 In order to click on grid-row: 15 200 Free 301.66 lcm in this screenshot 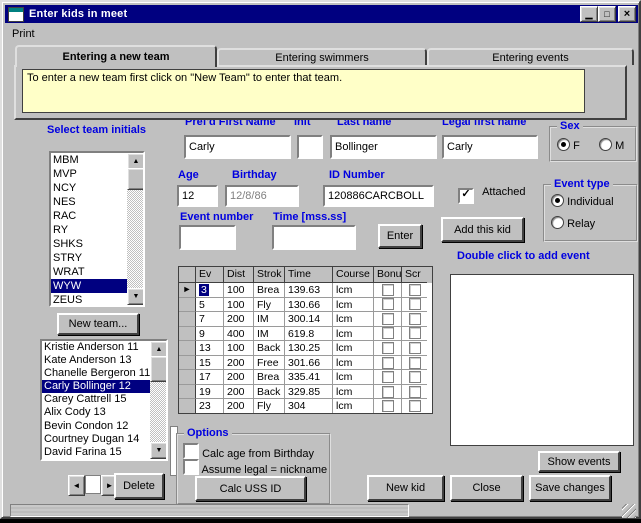, I will do `click(305, 363)`.